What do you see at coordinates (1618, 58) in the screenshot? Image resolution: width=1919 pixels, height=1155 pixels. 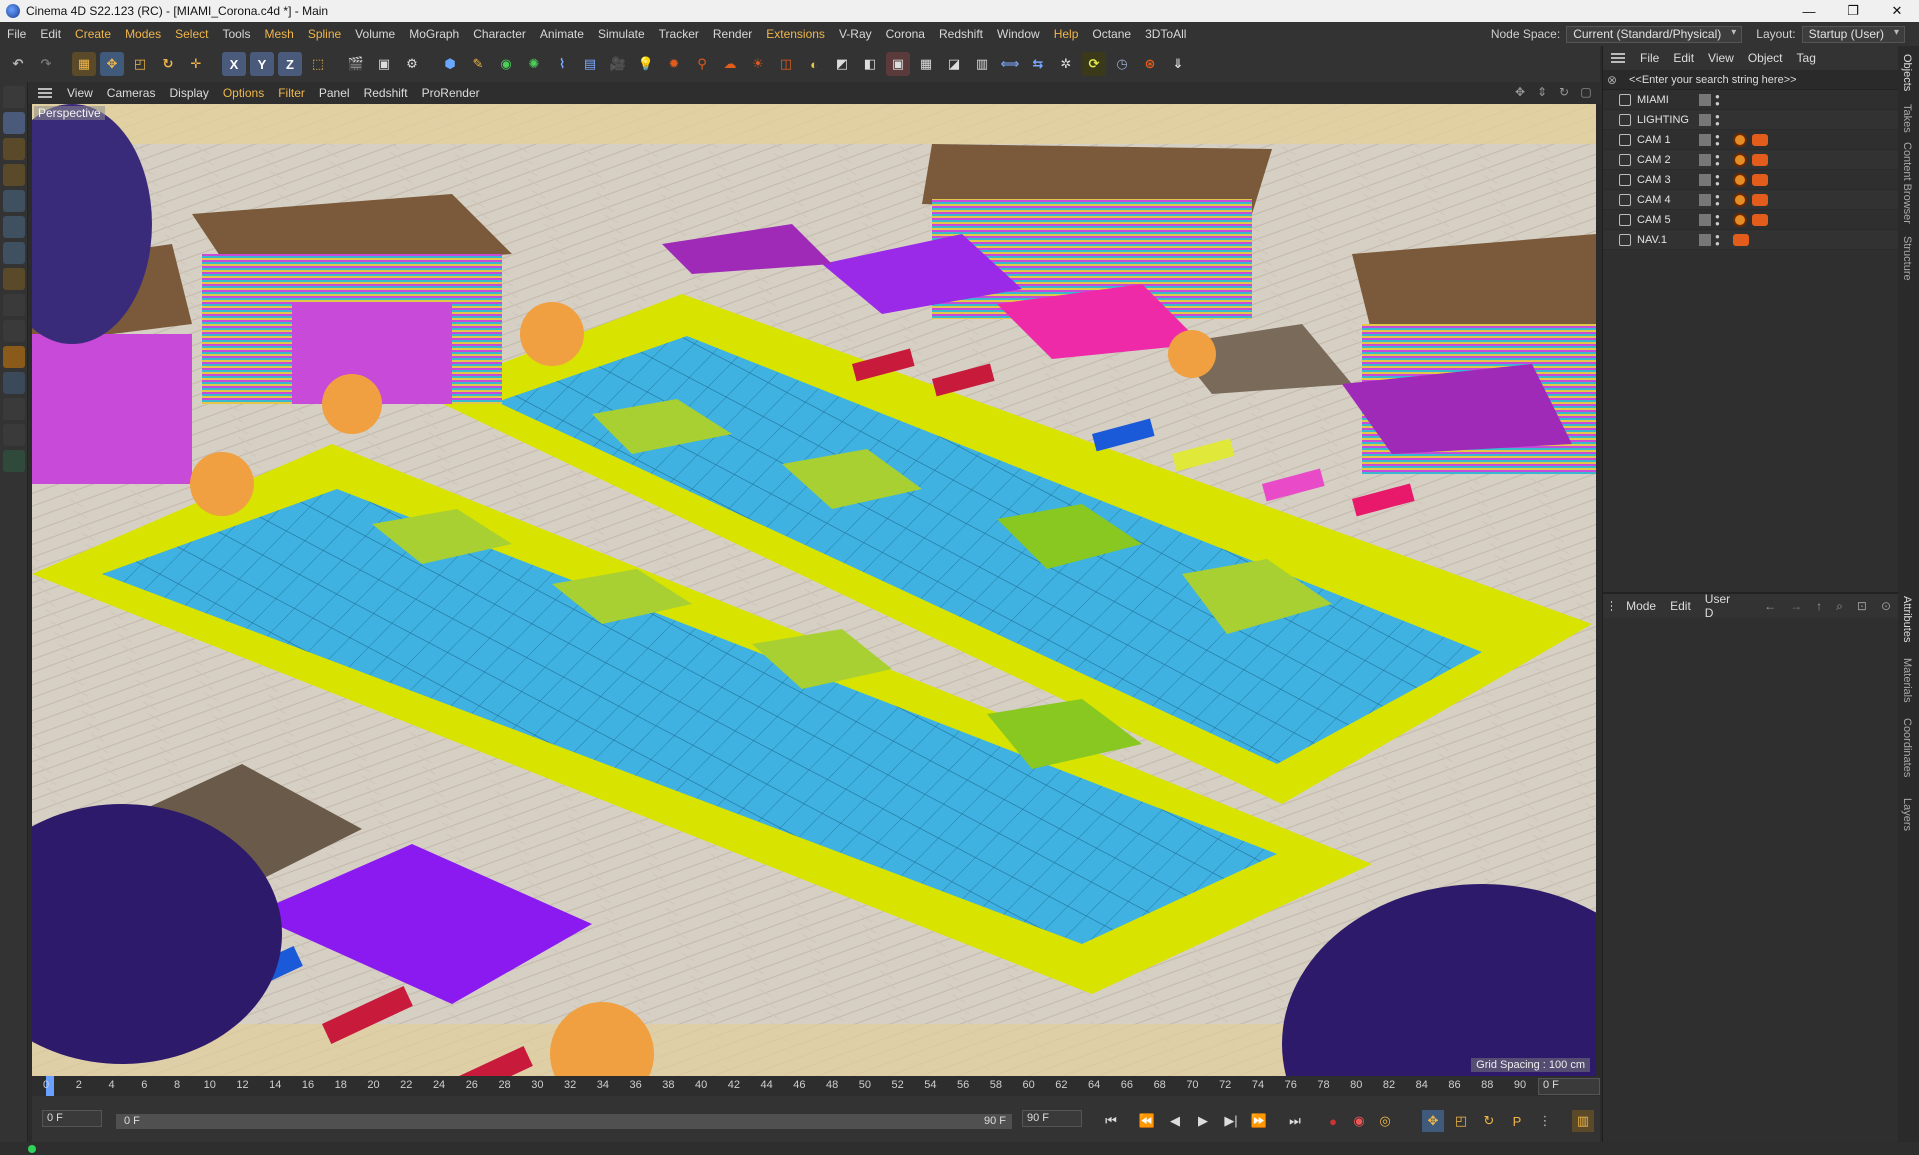 I see `object-manager-hamburger-icon` at bounding box center [1618, 58].